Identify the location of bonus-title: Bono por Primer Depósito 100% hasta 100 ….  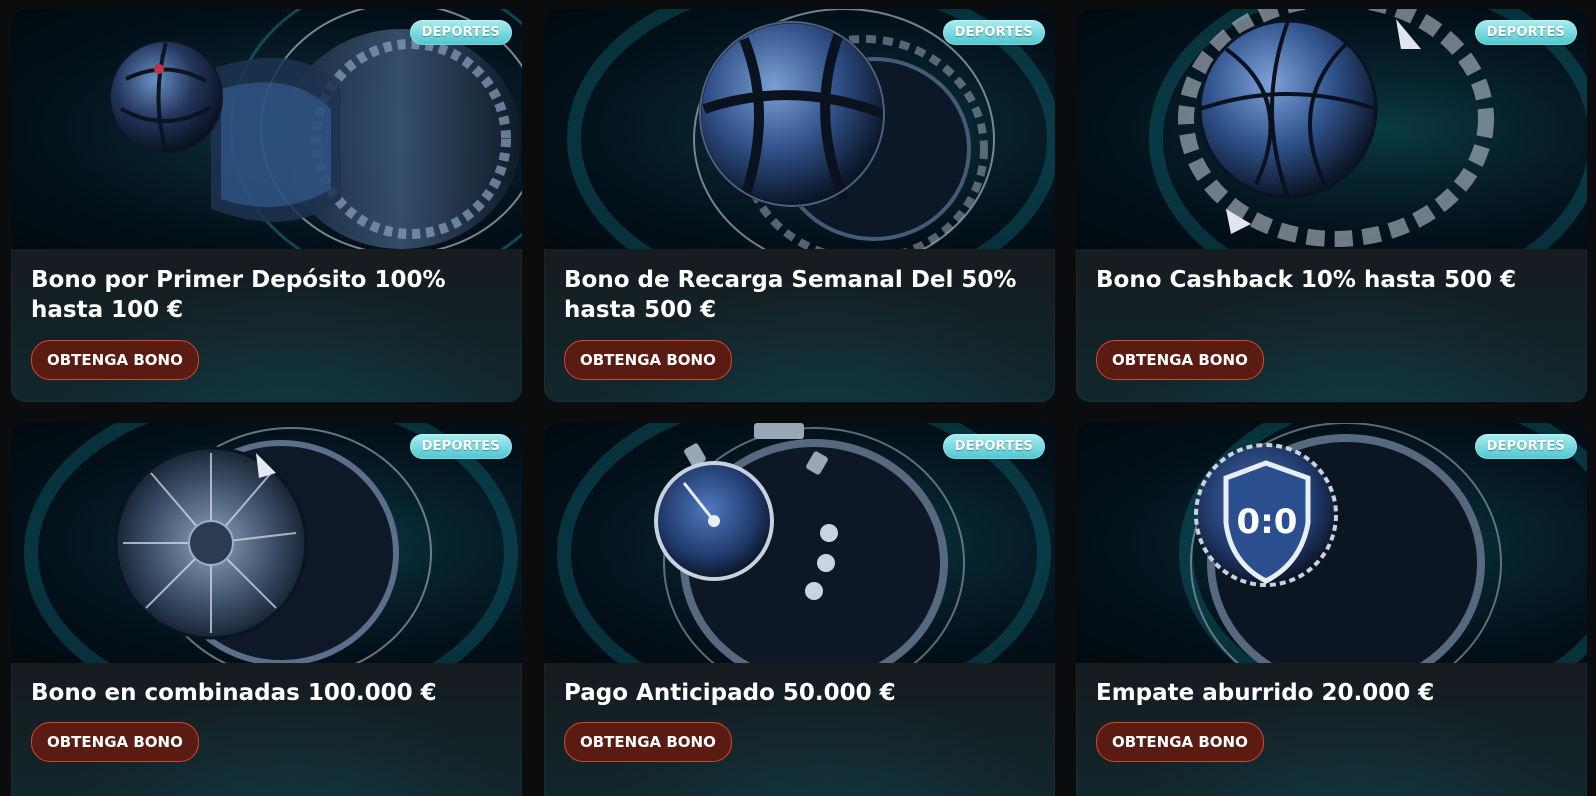
(238, 295).